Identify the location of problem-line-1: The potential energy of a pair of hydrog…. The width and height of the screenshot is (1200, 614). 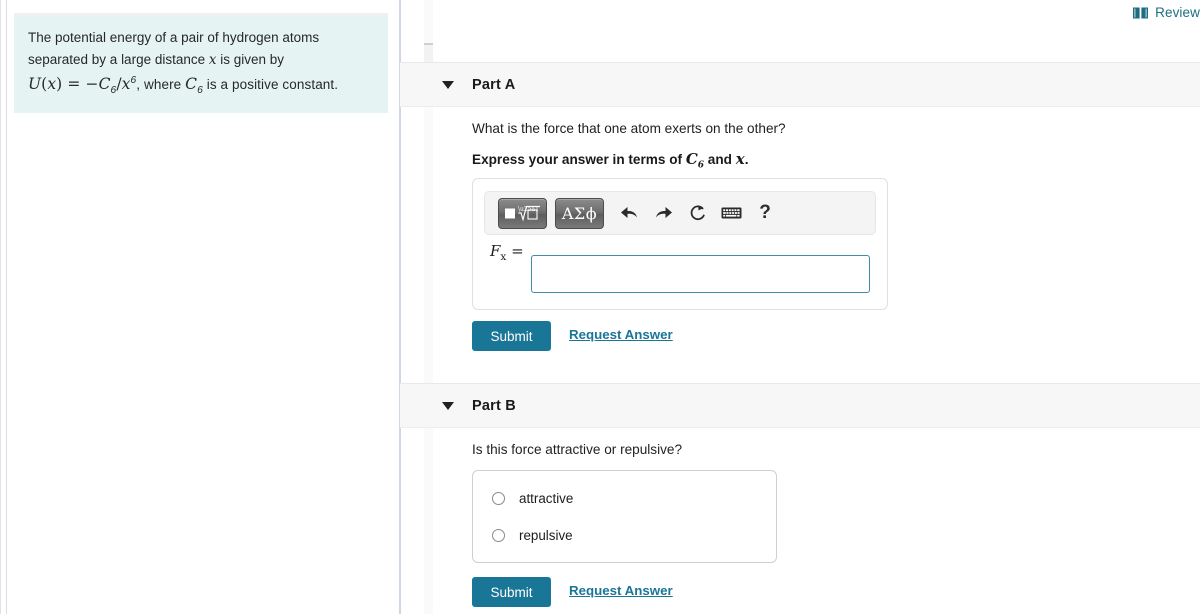
(201, 38).